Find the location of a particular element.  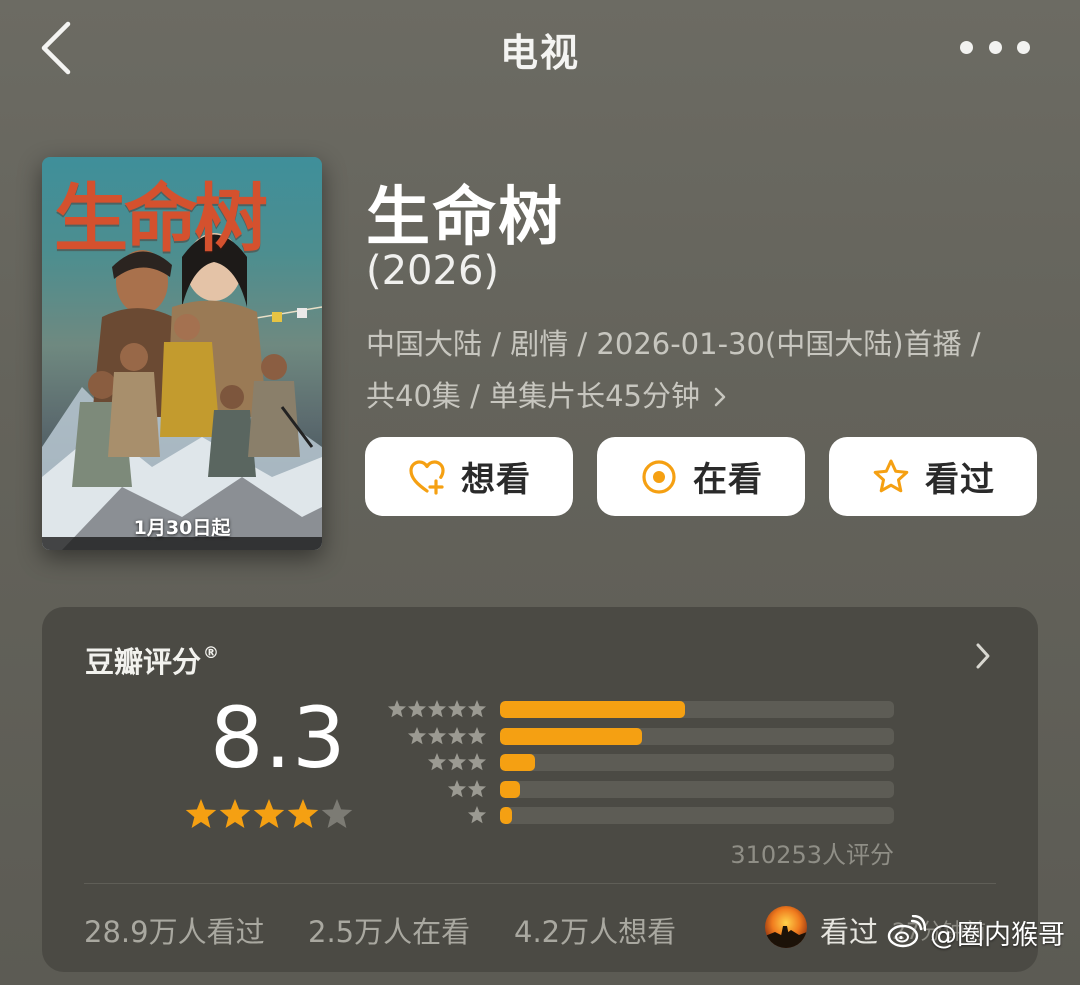

registered-mark: ® is located at coordinates (211, 652).